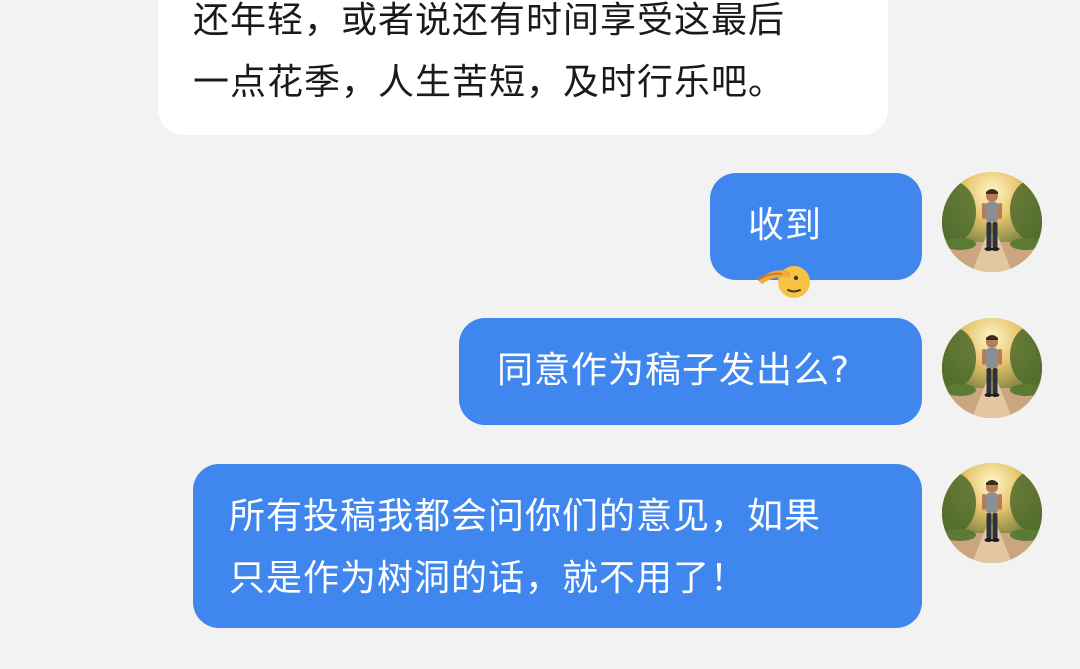 This screenshot has width=1080, height=669. I want to click on message-bubble-outgoing: 收到, so click(816, 235).